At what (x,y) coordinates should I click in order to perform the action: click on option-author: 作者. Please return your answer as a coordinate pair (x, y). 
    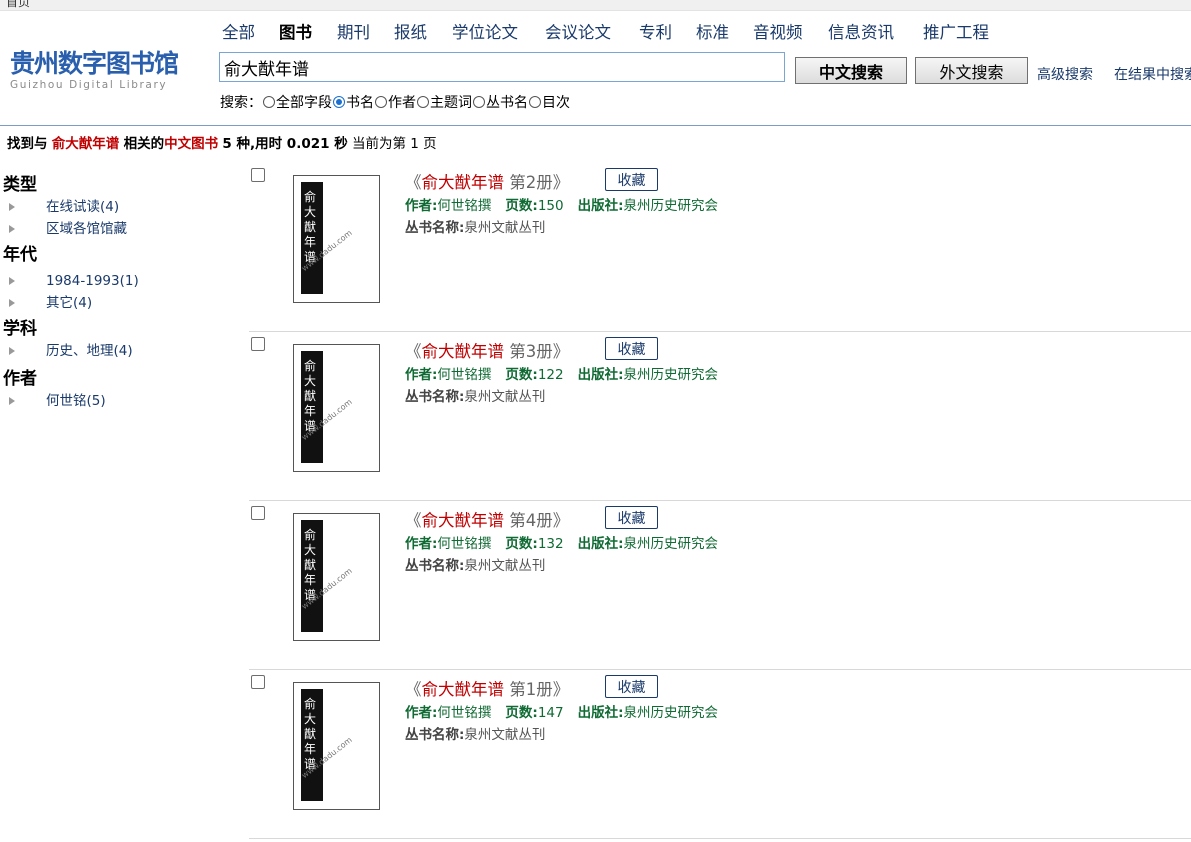
    Looking at the image, I should click on (395, 102).